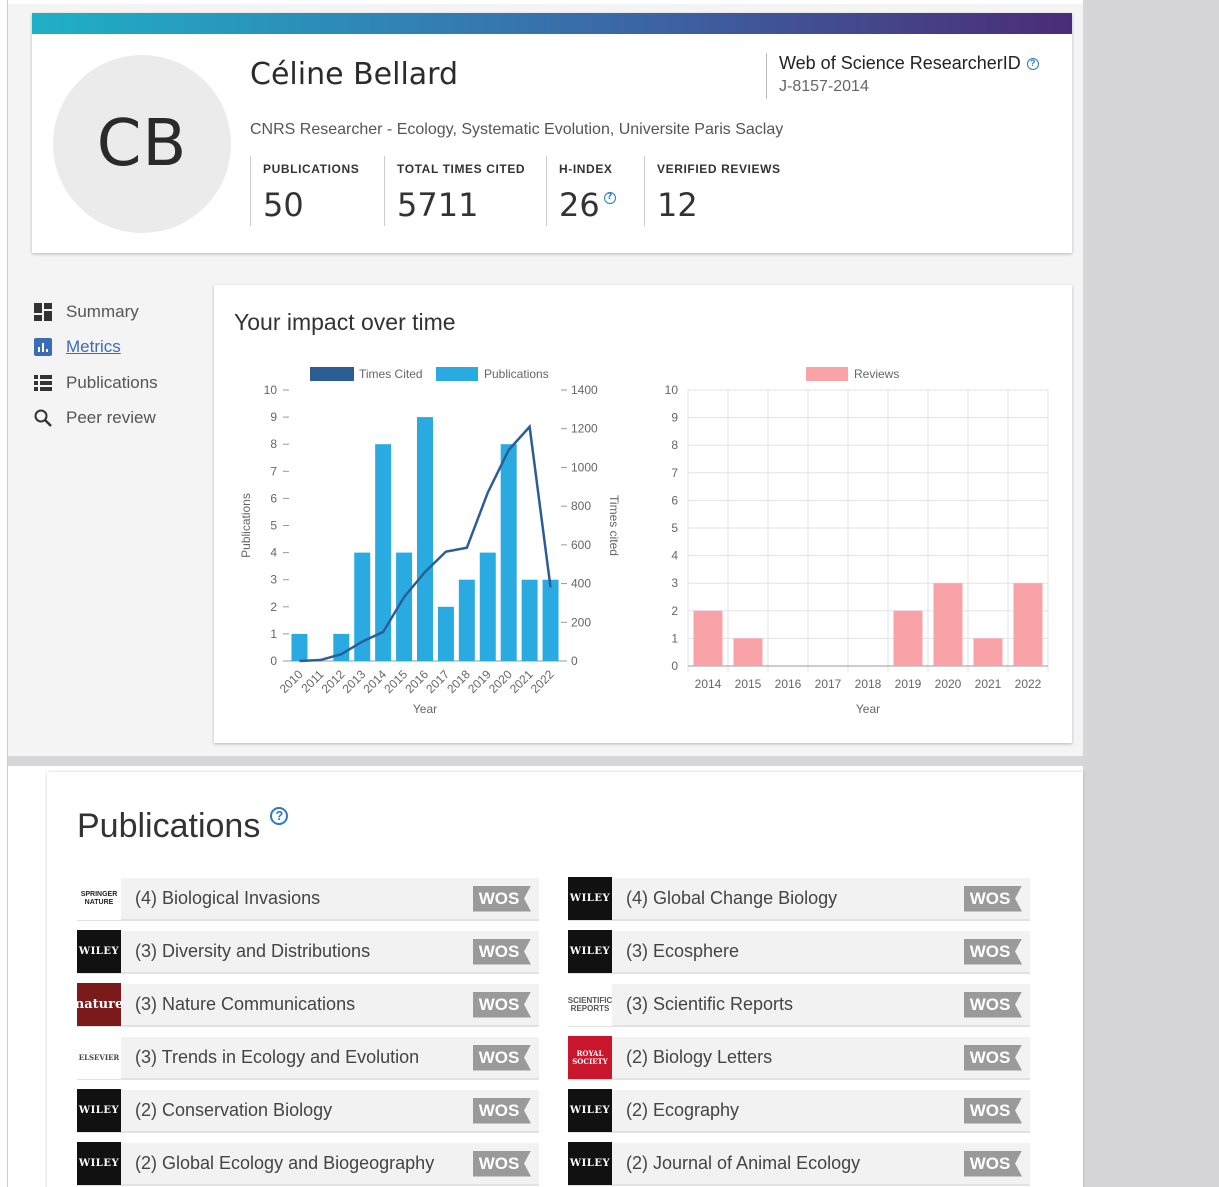  What do you see at coordinates (4, 593) in the screenshot?
I see `window-edge` at bounding box center [4, 593].